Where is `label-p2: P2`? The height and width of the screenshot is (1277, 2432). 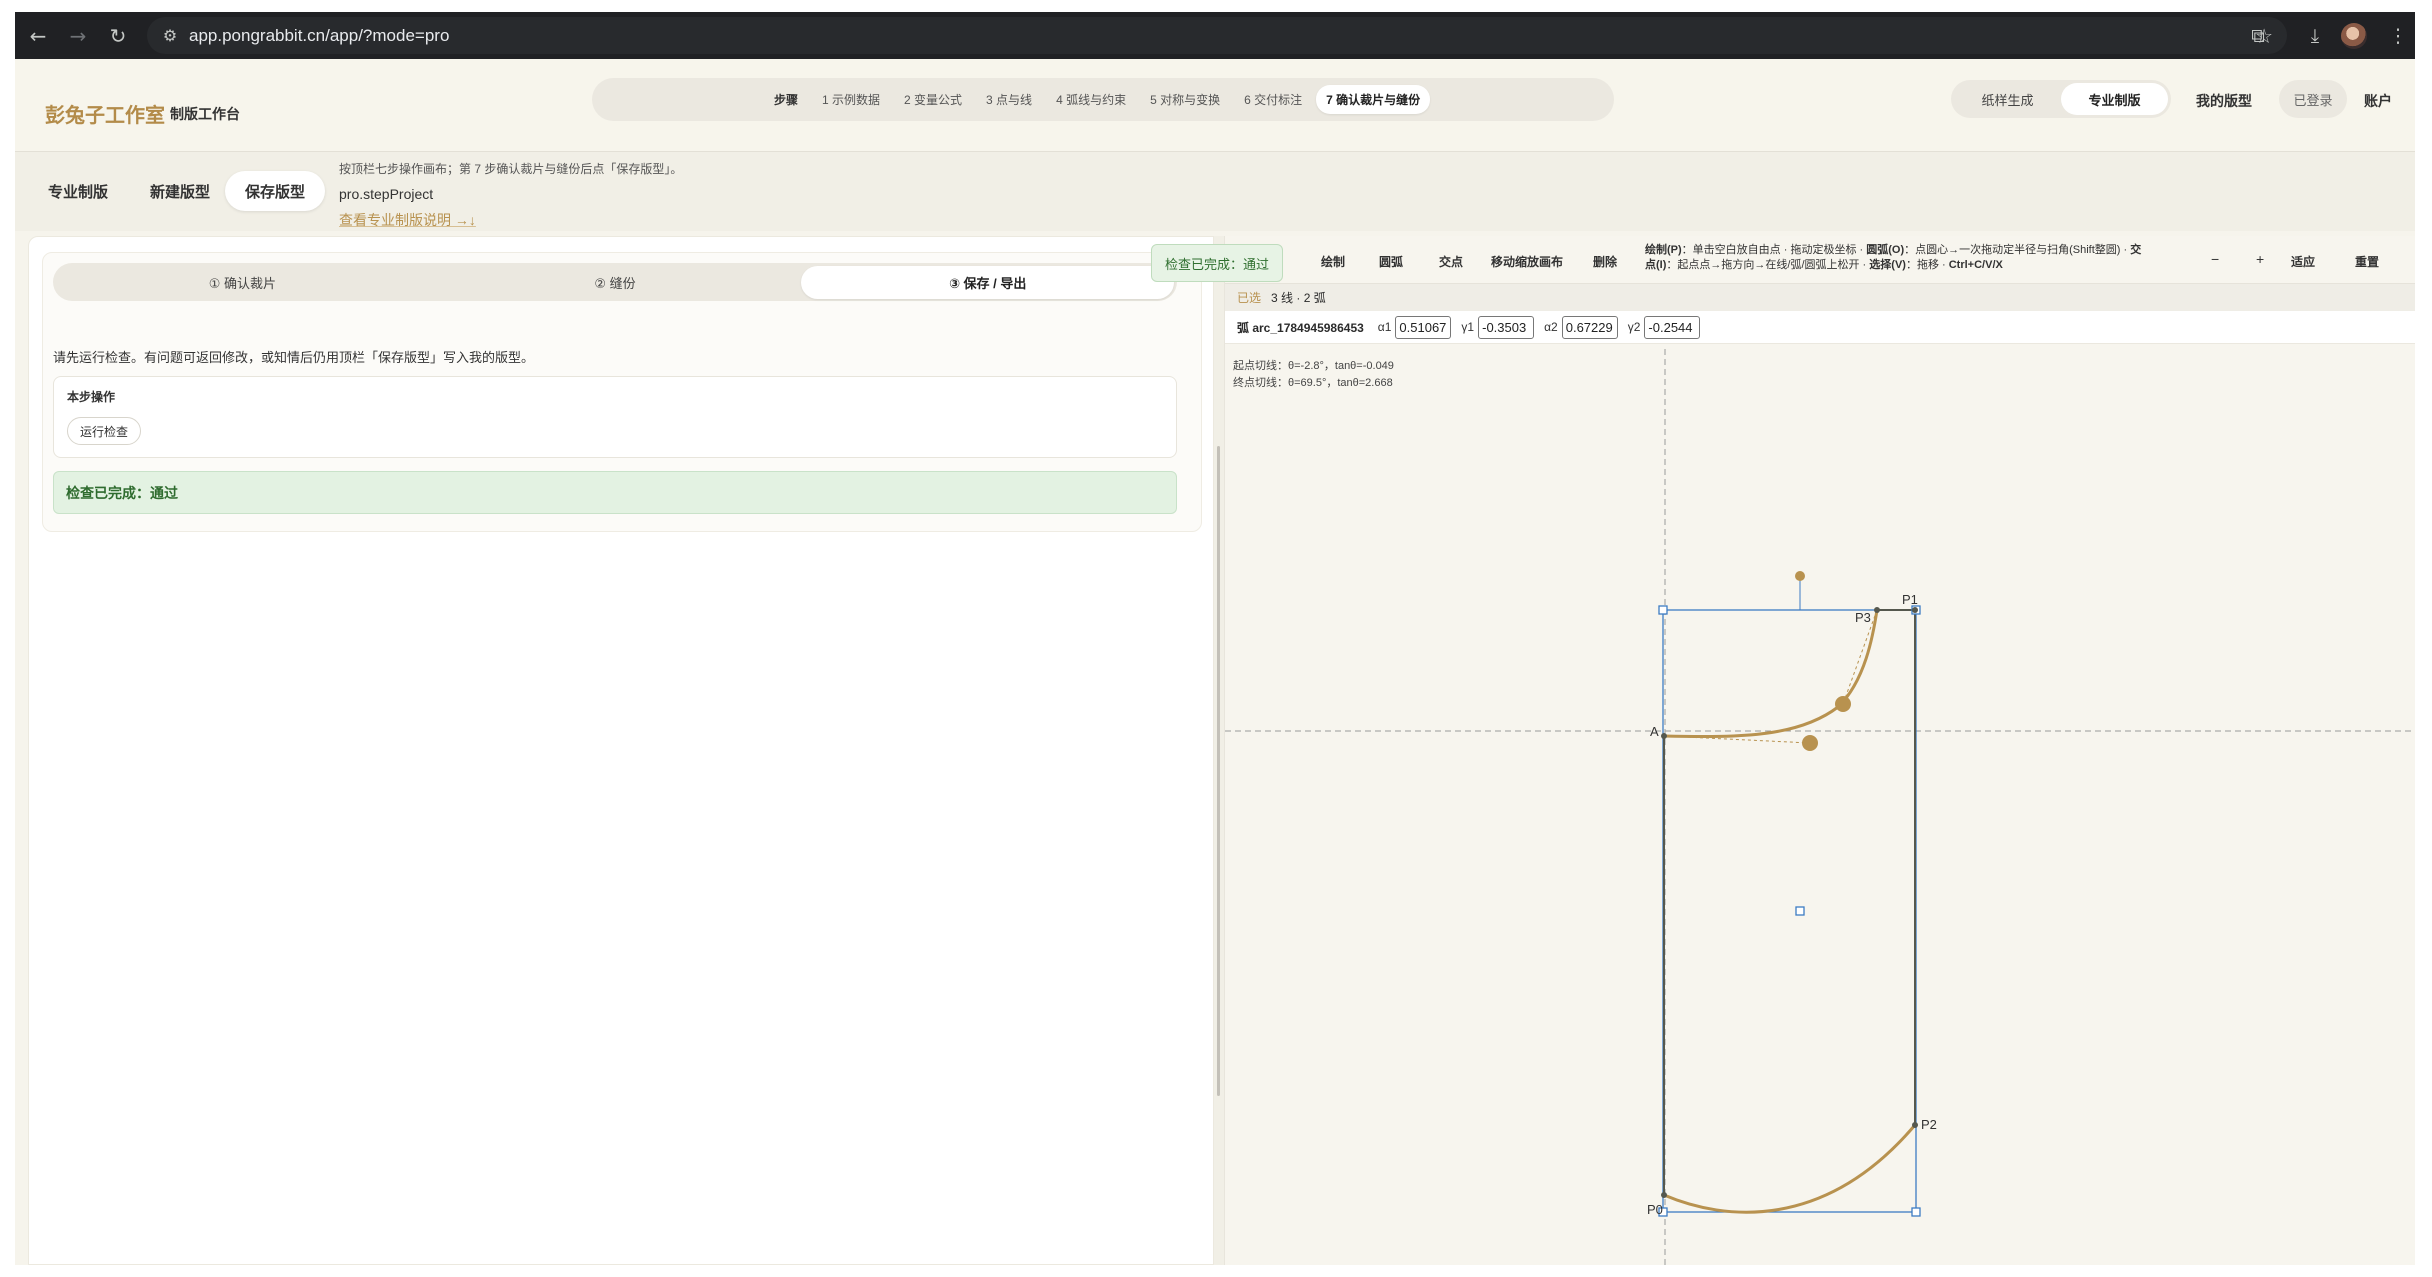 label-p2: P2 is located at coordinates (1929, 1124).